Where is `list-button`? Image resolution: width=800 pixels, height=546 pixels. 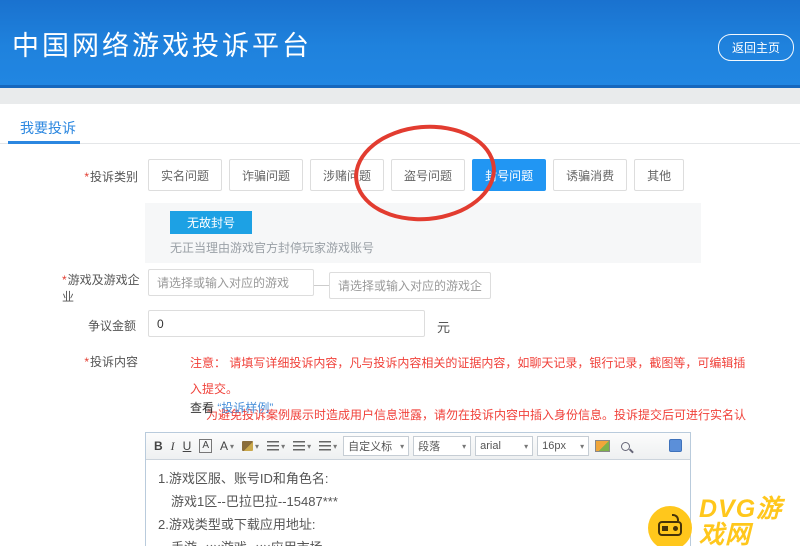
list-button is located at coordinates (328, 446).